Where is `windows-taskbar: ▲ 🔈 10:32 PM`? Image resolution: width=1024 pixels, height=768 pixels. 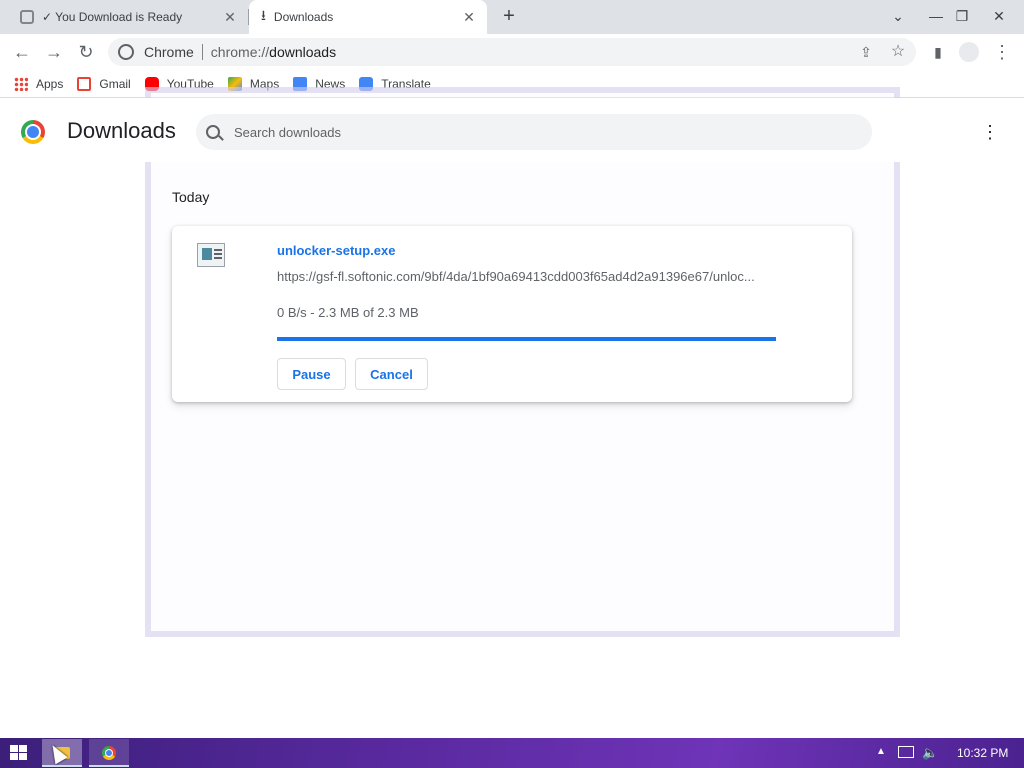 windows-taskbar: ▲ 🔈 10:32 PM is located at coordinates (512, 753).